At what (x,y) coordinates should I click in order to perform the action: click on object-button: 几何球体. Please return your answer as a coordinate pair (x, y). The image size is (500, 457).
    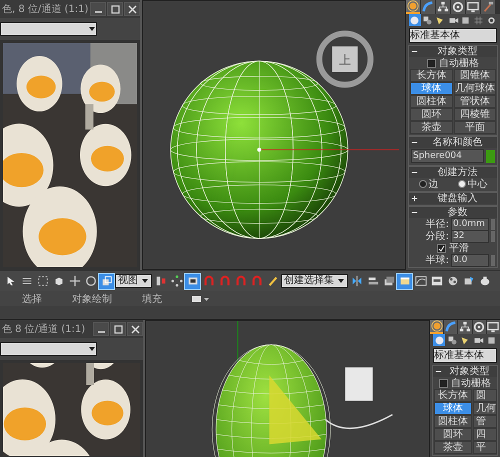
    Looking at the image, I should click on (475, 88).